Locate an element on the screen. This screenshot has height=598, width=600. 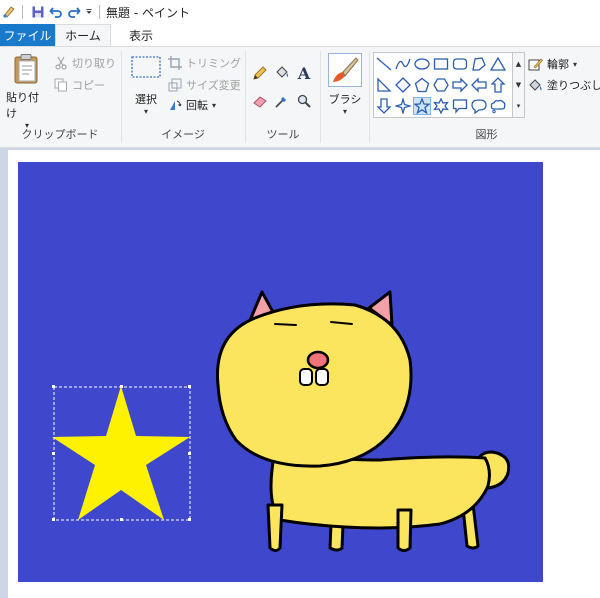
paste-button: 貼り付け ▾ is located at coordinates (27, 91).